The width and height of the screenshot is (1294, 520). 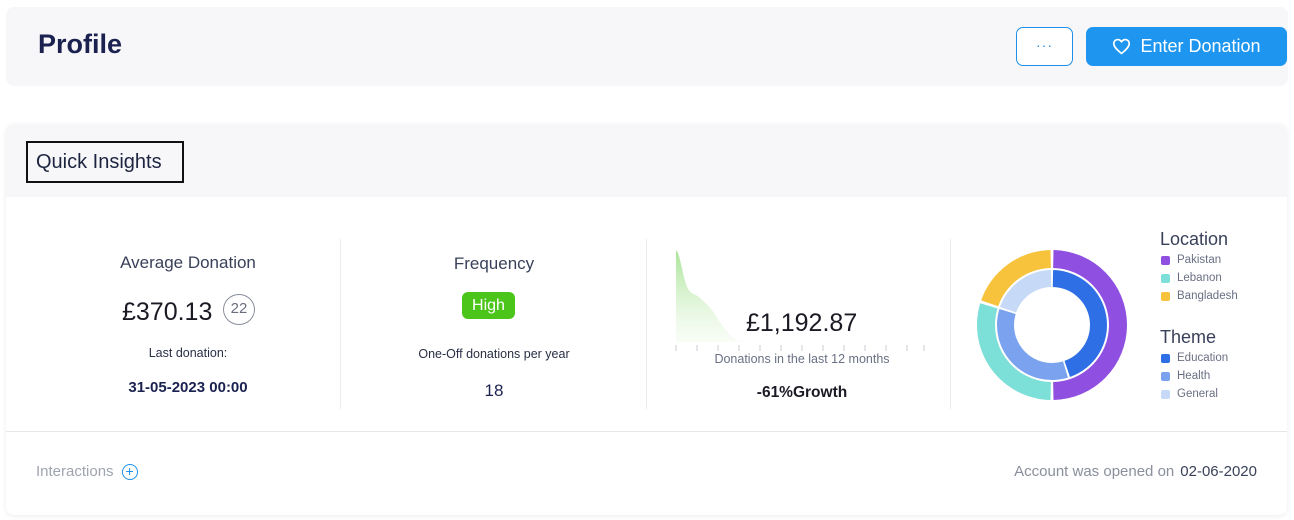 What do you see at coordinates (488, 305) in the screenshot?
I see `frequency-badge: High` at bounding box center [488, 305].